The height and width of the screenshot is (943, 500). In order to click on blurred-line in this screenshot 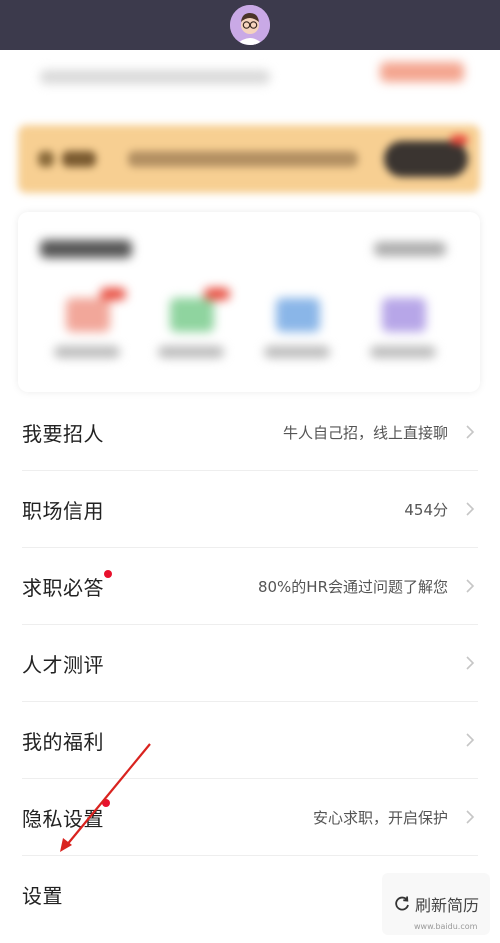, I will do `click(155, 77)`.